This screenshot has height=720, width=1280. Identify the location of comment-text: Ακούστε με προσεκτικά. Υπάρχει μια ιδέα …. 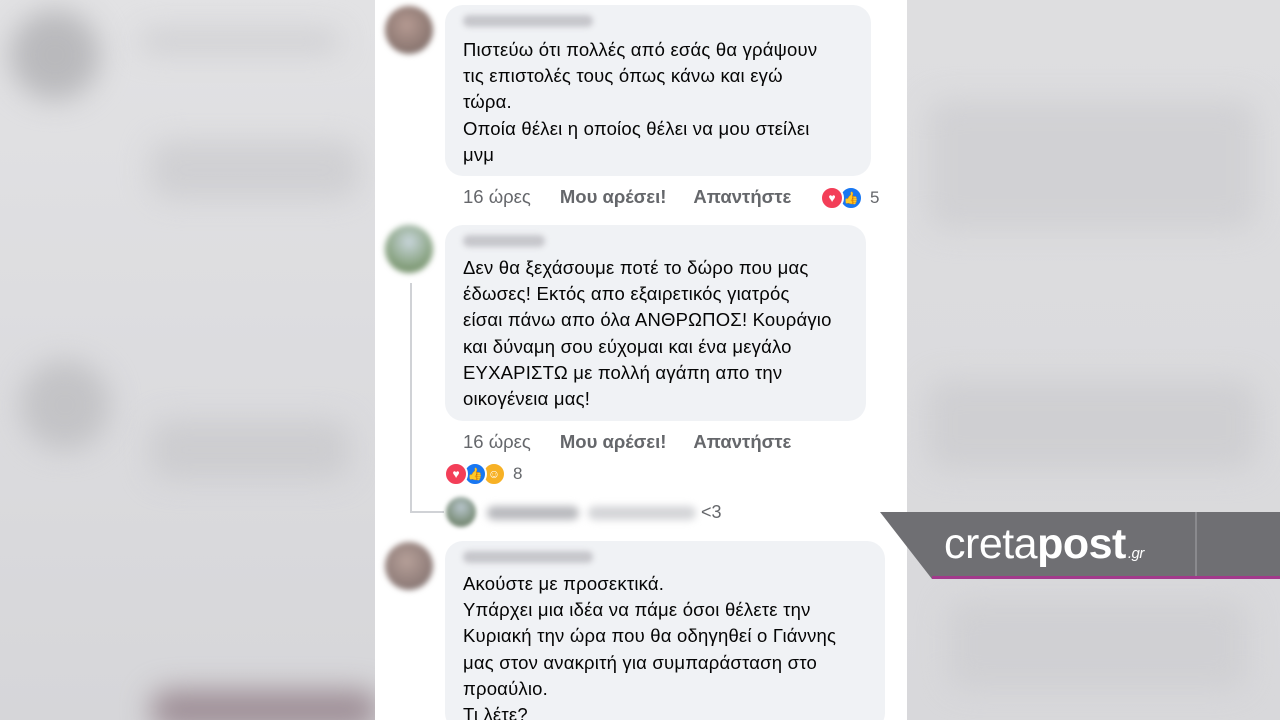
(650, 646).